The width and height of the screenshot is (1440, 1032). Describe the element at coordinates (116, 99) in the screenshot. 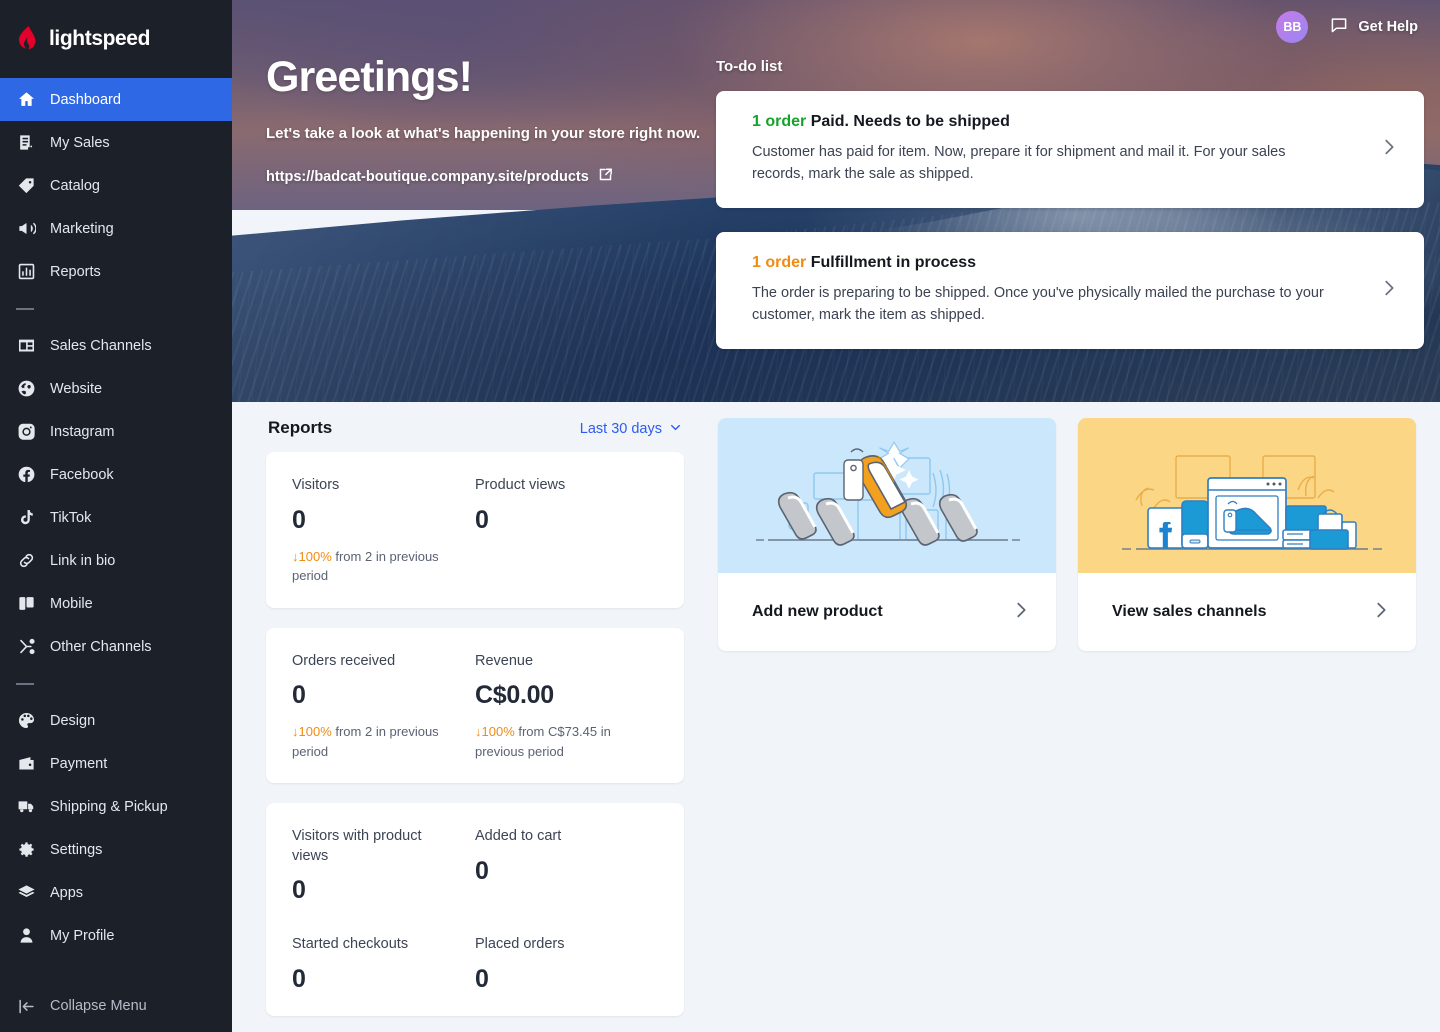

I see `sidebar-item-dashboard: Dashboard` at that location.